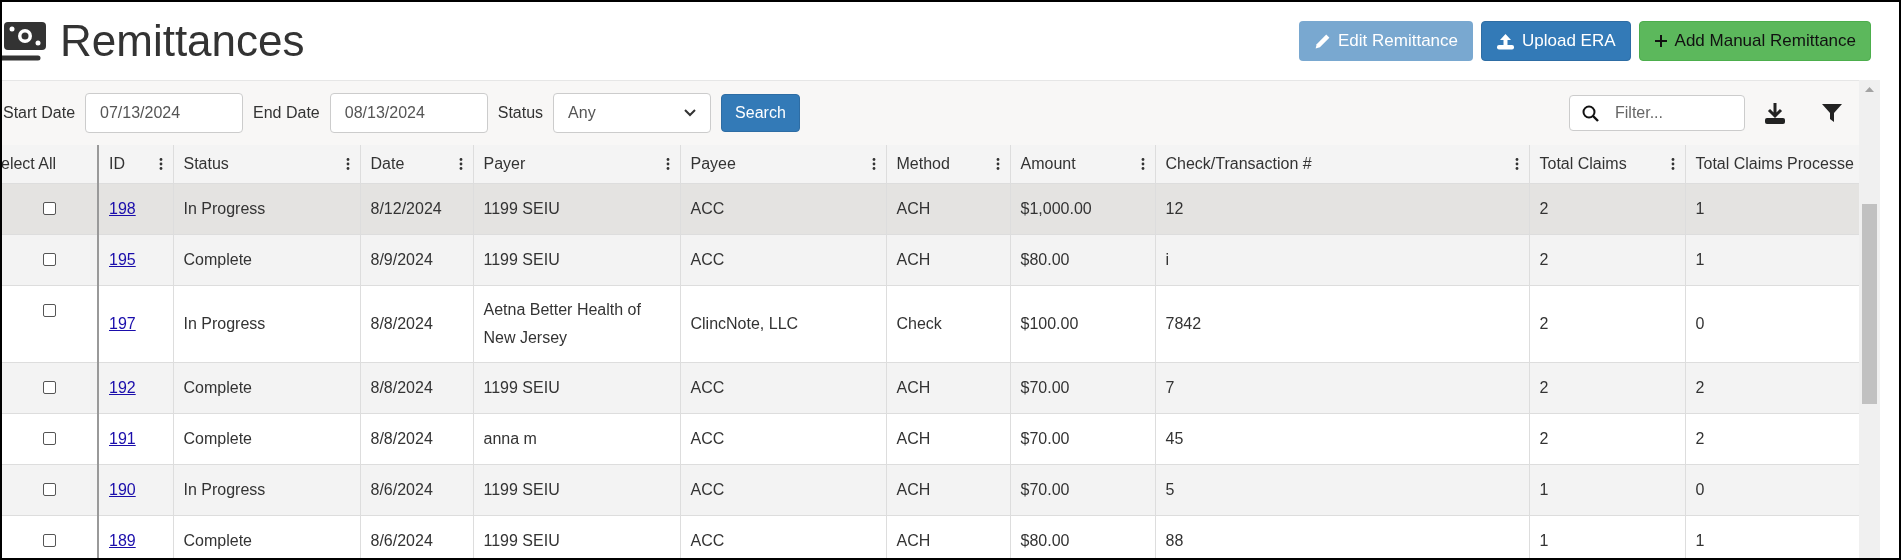  Describe the element at coordinates (520, 113) in the screenshot. I see `field-label: Status` at that location.